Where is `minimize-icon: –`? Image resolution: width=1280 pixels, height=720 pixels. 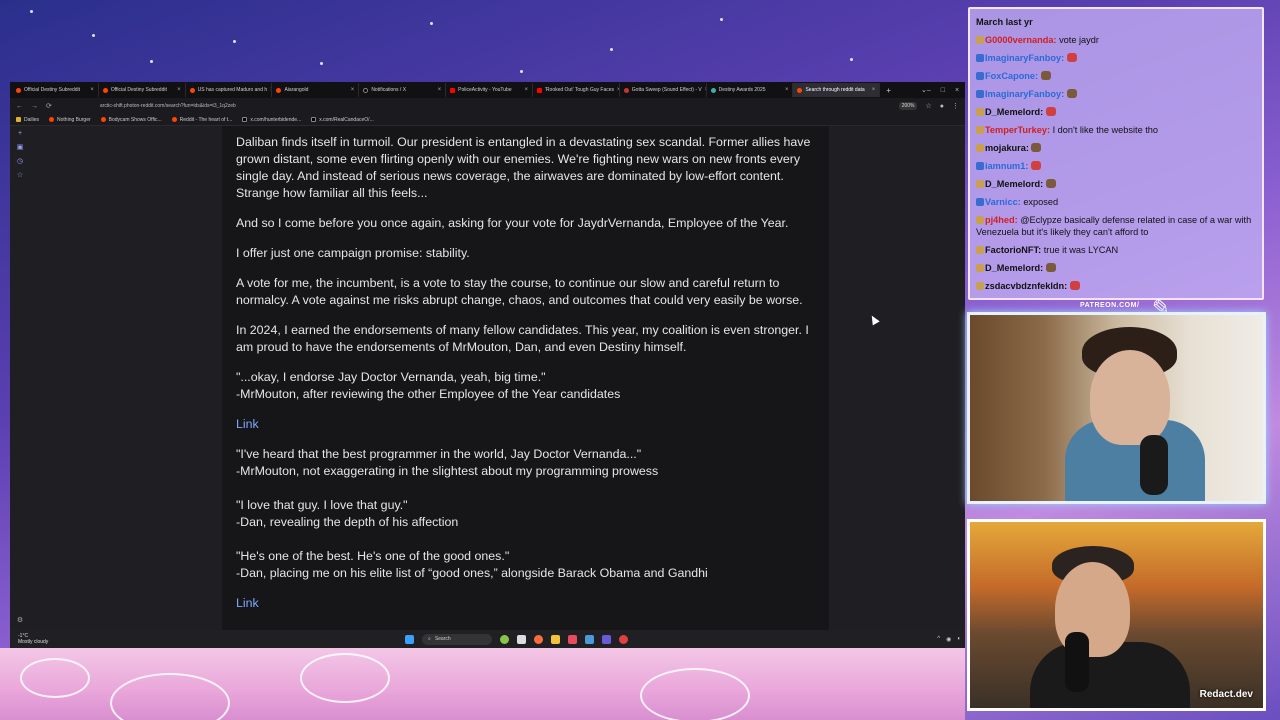 minimize-icon: – is located at coordinates (929, 90).